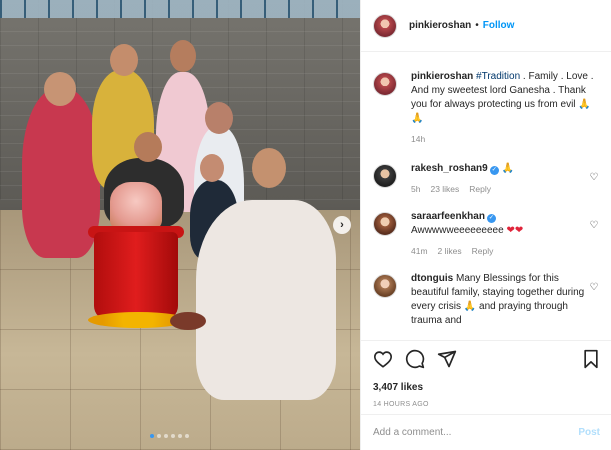 The height and width of the screenshot is (450, 611). I want to click on carousel-next-button: ›, so click(342, 225).